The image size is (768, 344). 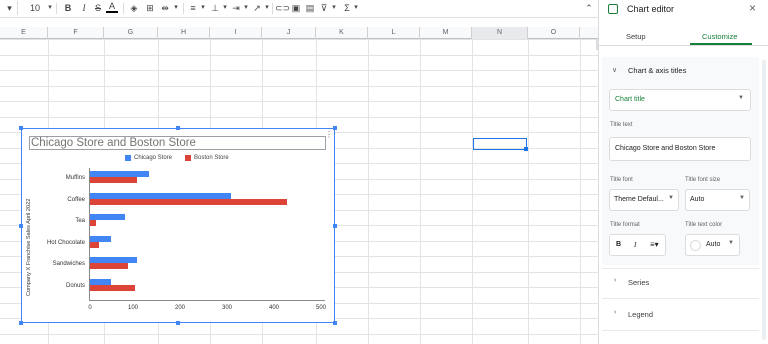 What do you see at coordinates (150, 8) in the screenshot?
I see `borders-icon: ⊞` at bounding box center [150, 8].